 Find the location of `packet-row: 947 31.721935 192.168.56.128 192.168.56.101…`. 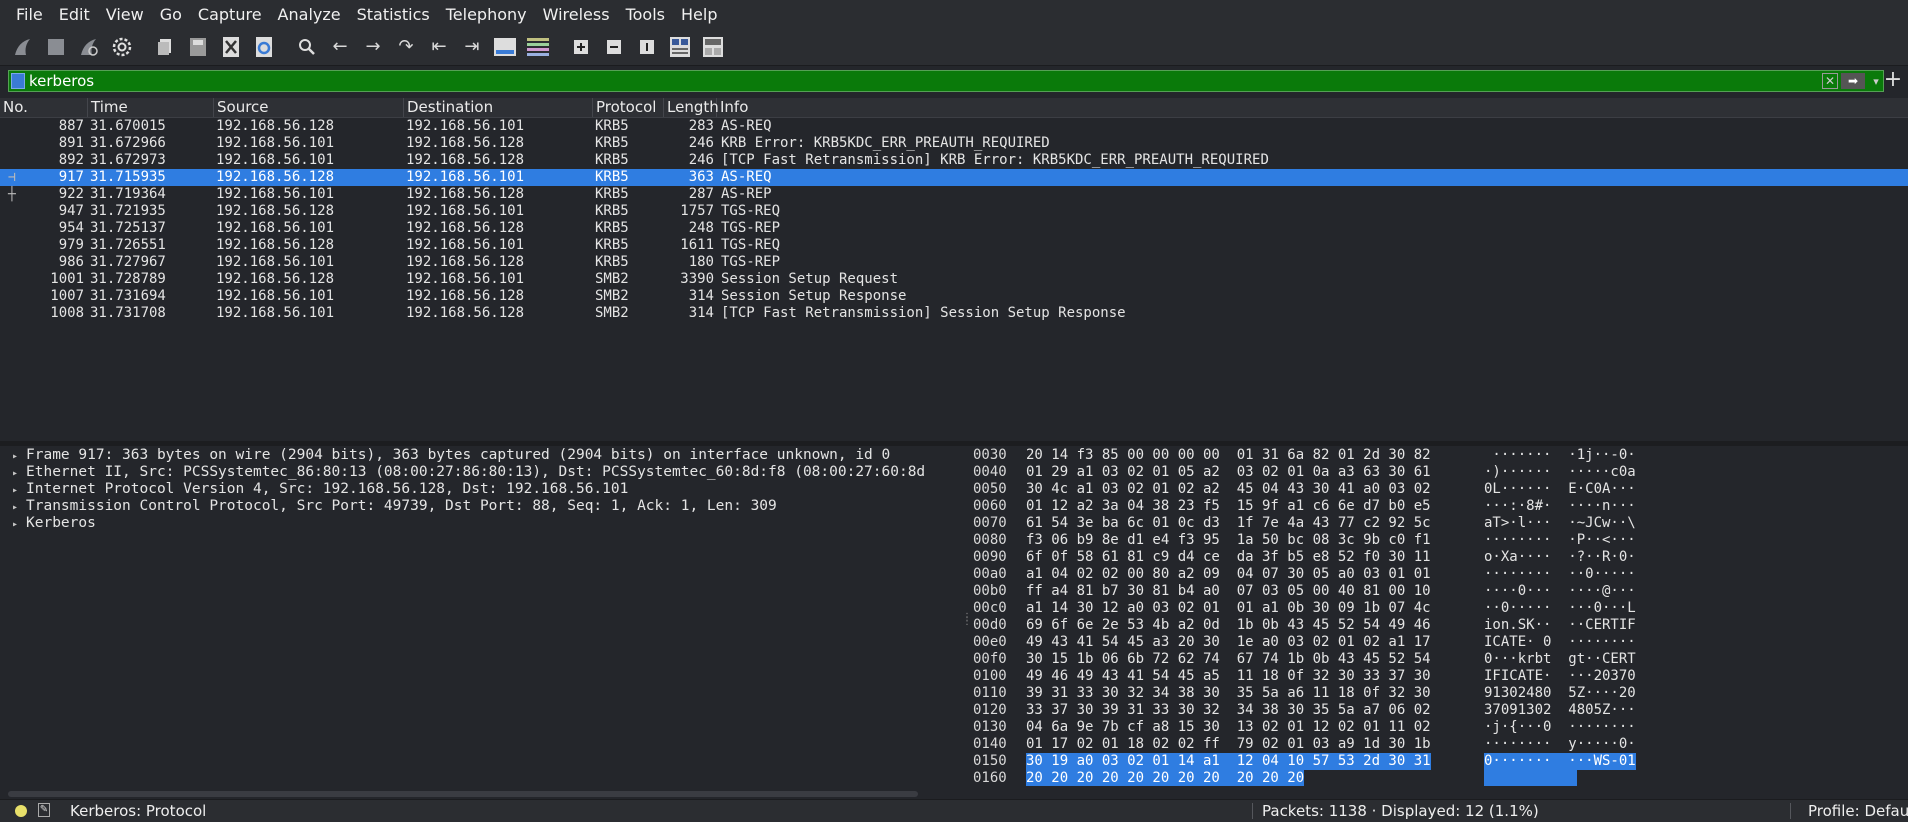

packet-row: 947 31.721935 192.168.56.128 192.168.56.101… is located at coordinates (954, 211).